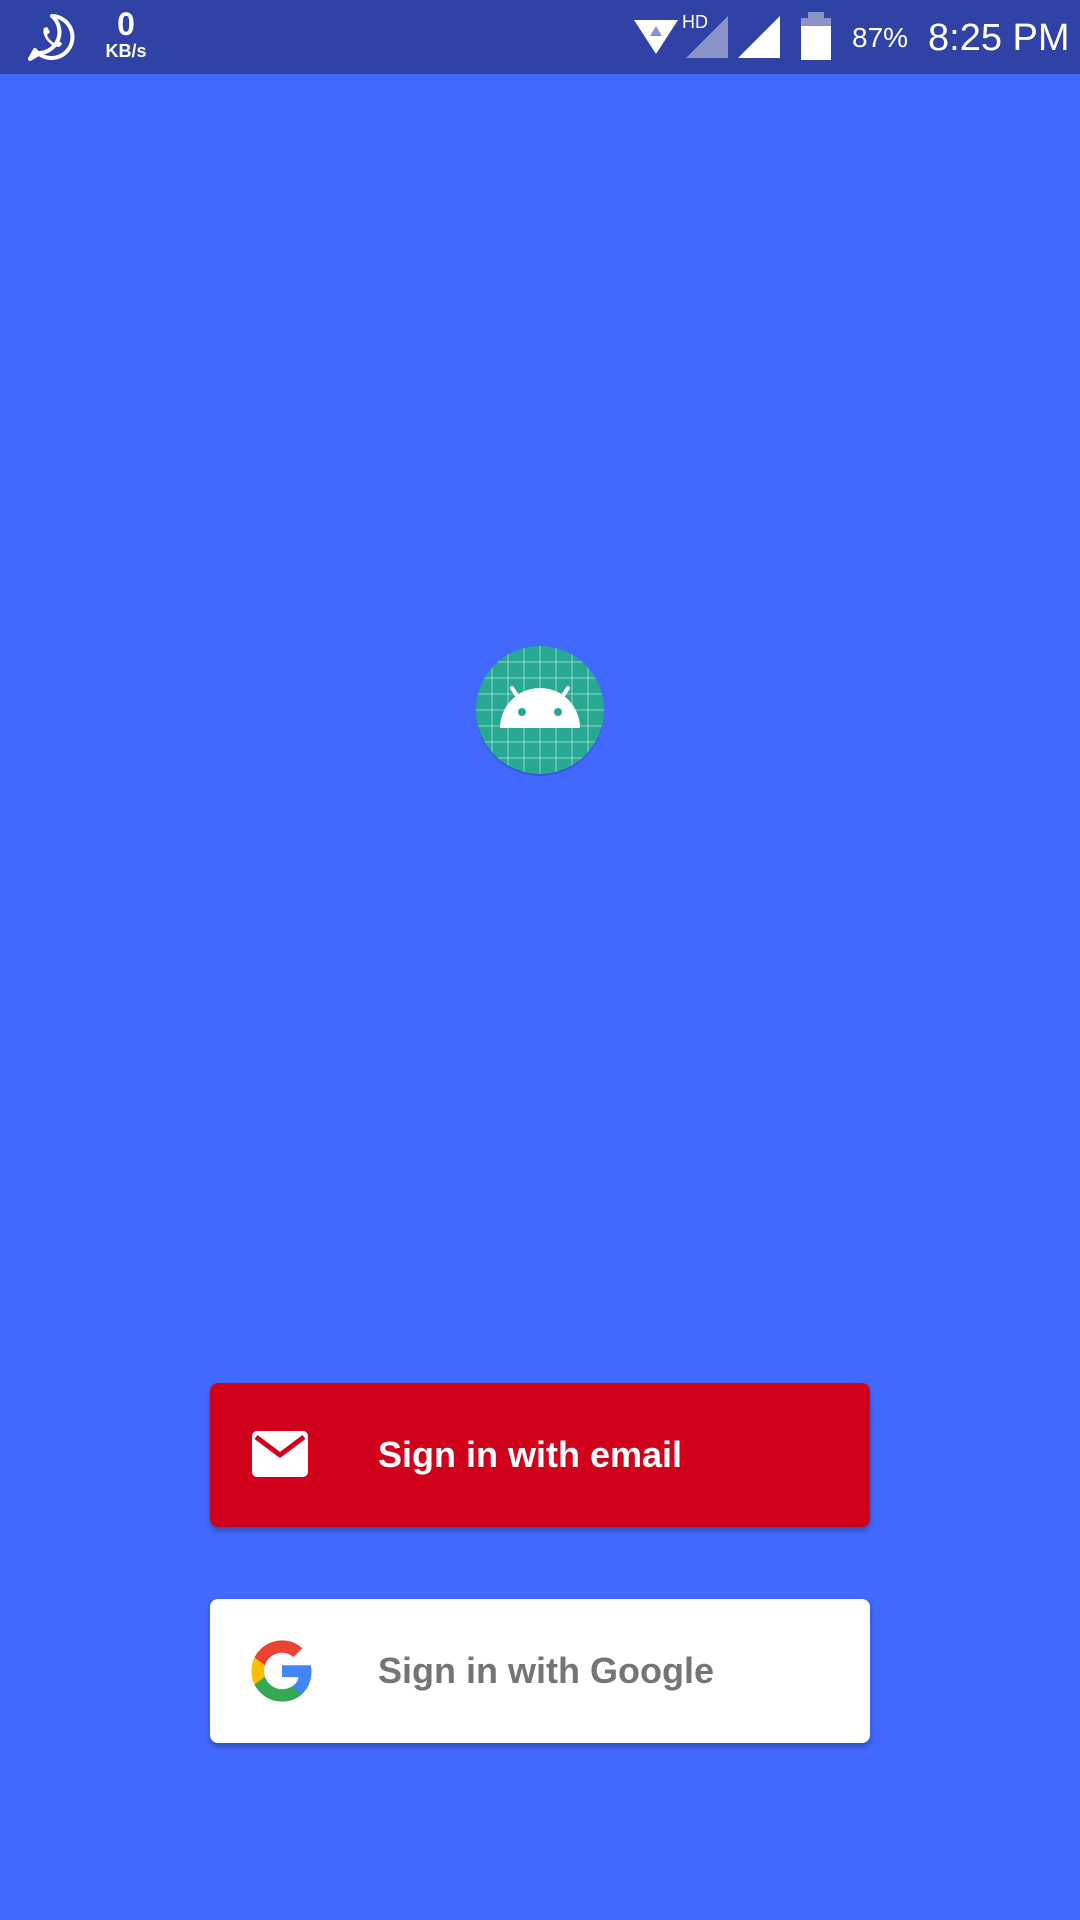 This screenshot has height=1920, width=1080. I want to click on google-icon, so click(281, 1671).